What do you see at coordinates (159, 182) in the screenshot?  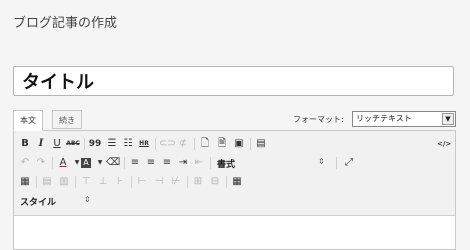 I see `insert-column-after-icon: ⊣` at bounding box center [159, 182].